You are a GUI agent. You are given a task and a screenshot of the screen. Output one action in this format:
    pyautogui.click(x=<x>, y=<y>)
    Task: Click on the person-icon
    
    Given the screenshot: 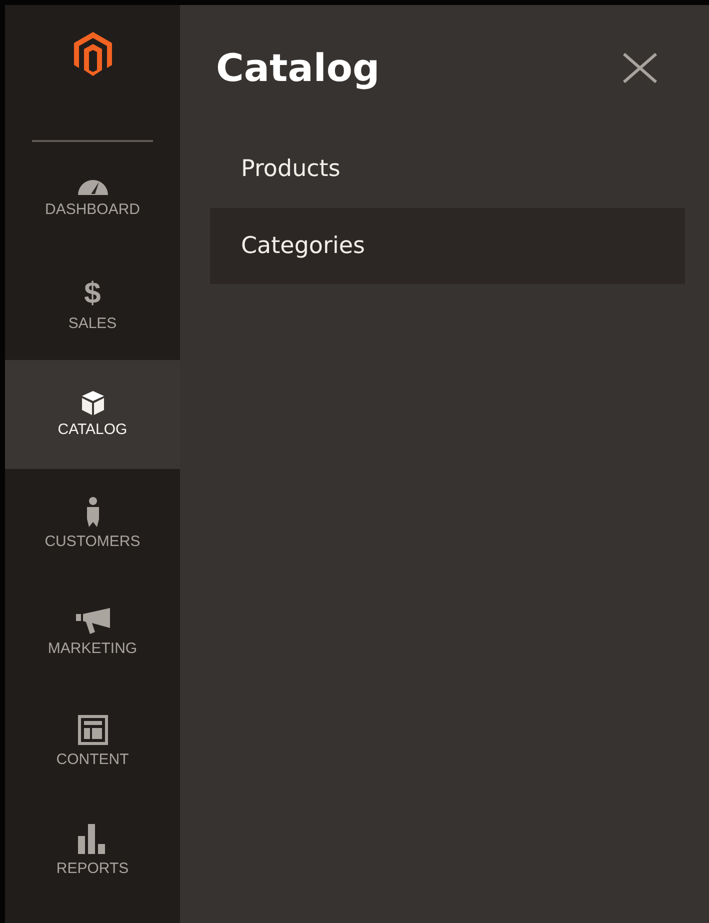 What is the action you would take?
    pyautogui.click(x=92, y=512)
    